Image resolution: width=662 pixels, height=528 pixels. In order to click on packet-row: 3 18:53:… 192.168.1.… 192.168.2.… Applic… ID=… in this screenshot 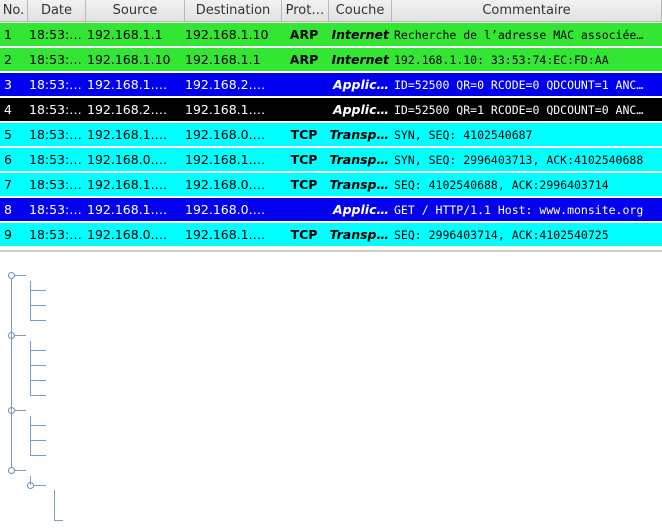, I will do `click(331, 85)`.